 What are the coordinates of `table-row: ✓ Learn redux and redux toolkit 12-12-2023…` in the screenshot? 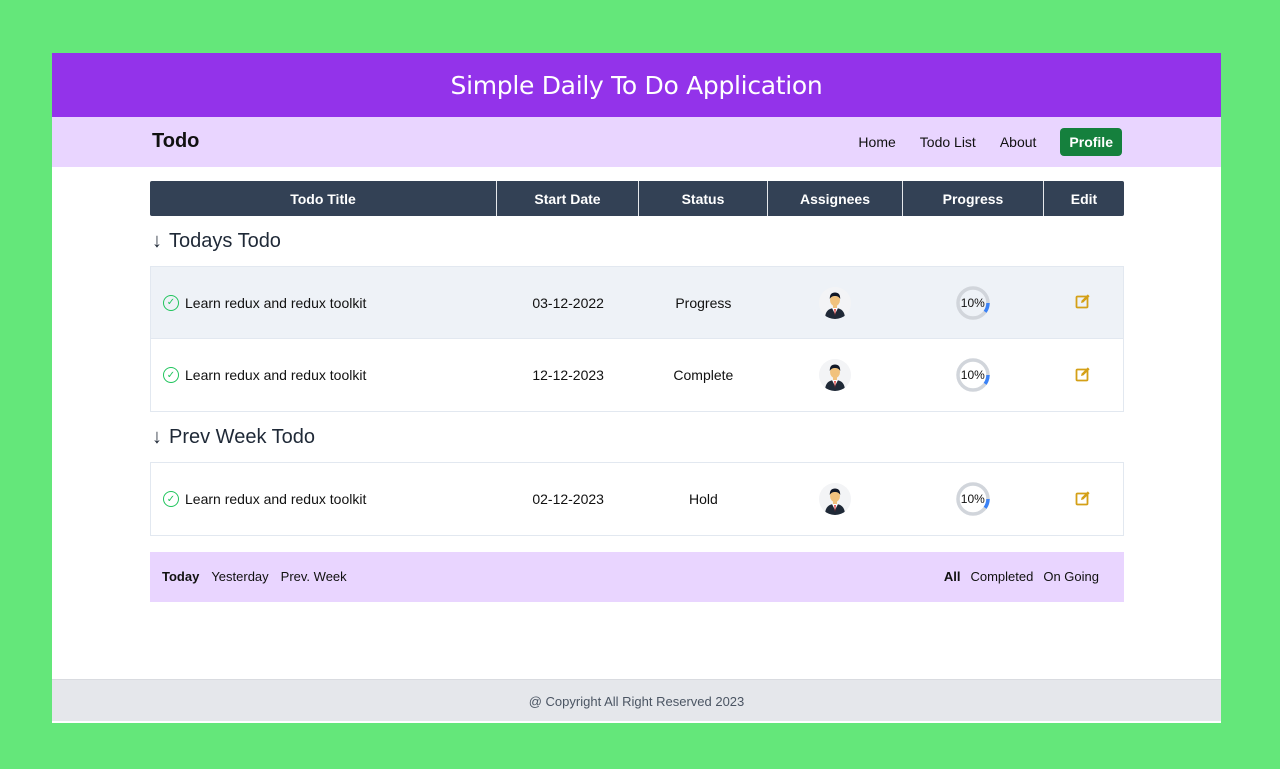 It's located at (637, 375).